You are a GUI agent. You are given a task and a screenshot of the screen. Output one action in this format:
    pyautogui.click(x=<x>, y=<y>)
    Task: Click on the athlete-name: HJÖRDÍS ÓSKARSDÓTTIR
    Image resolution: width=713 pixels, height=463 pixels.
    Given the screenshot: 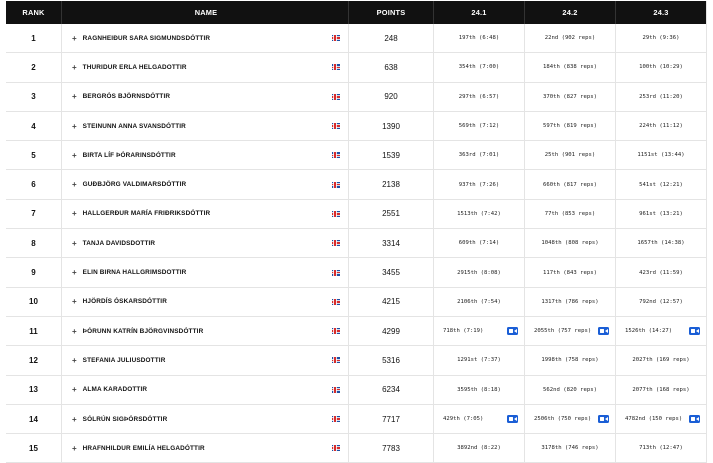 What is the action you would take?
    pyautogui.click(x=125, y=301)
    